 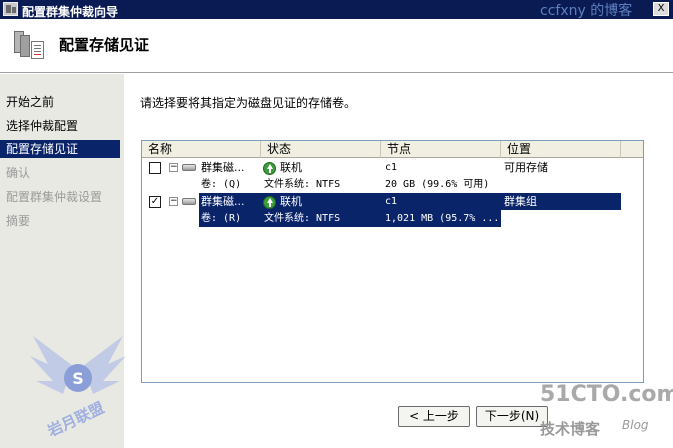 I want to click on wizard-header: 配置存储见证, so click(x=336, y=46).